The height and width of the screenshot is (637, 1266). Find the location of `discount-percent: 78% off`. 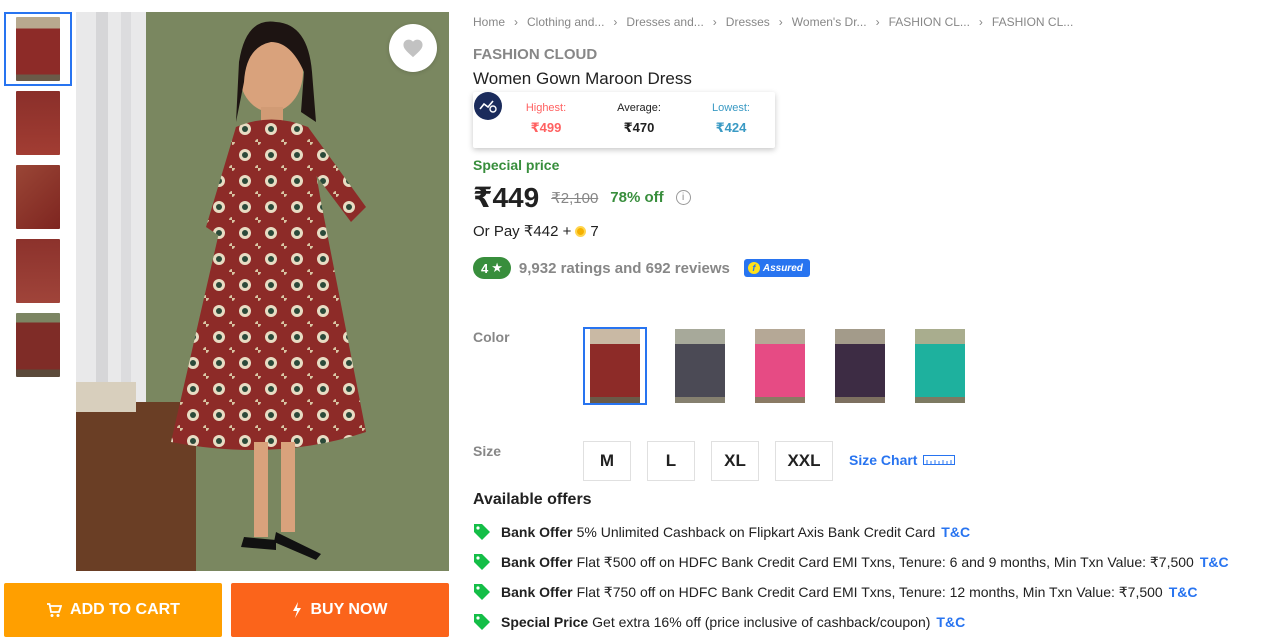

discount-percent: 78% off is located at coordinates (637, 197).